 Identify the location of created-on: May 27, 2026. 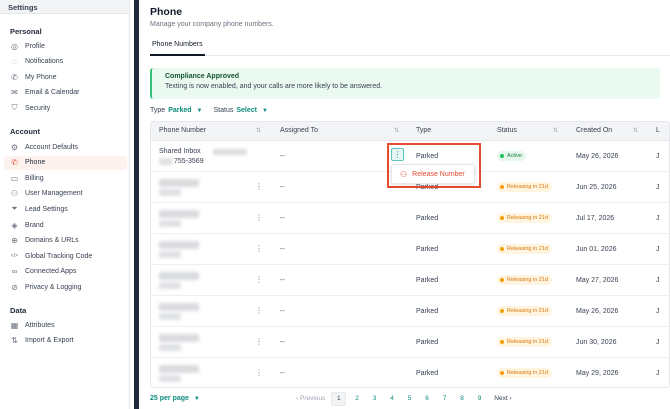
(597, 280).